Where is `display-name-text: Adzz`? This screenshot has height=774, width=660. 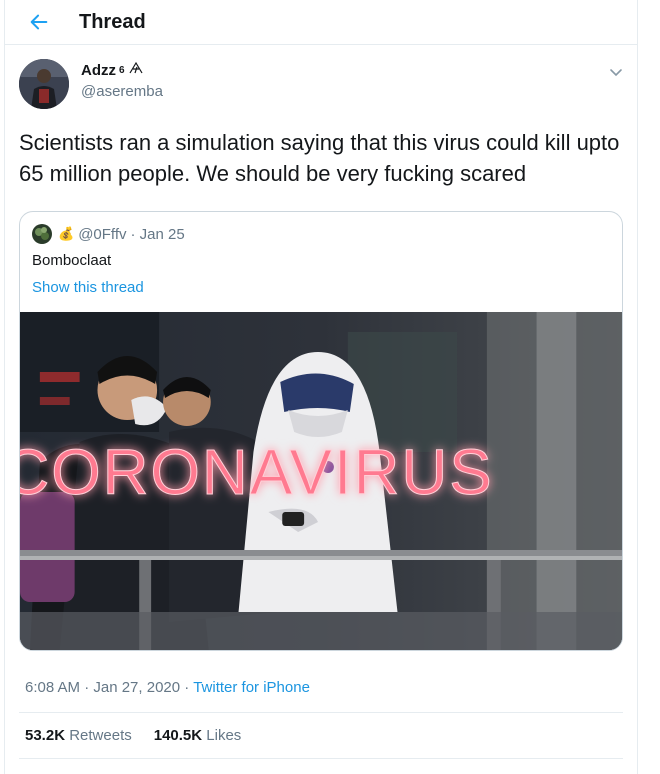 display-name-text: Adzz is located at coordinates (98, 70).